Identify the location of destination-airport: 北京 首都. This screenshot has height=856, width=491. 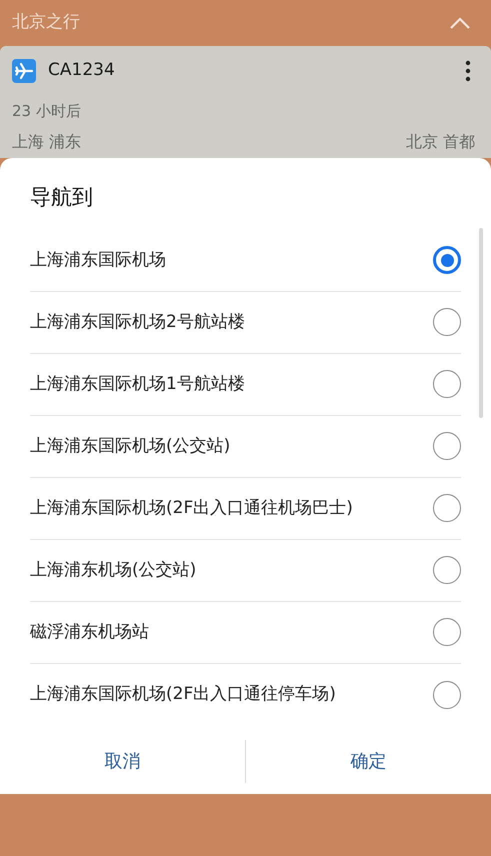
(440, 142).